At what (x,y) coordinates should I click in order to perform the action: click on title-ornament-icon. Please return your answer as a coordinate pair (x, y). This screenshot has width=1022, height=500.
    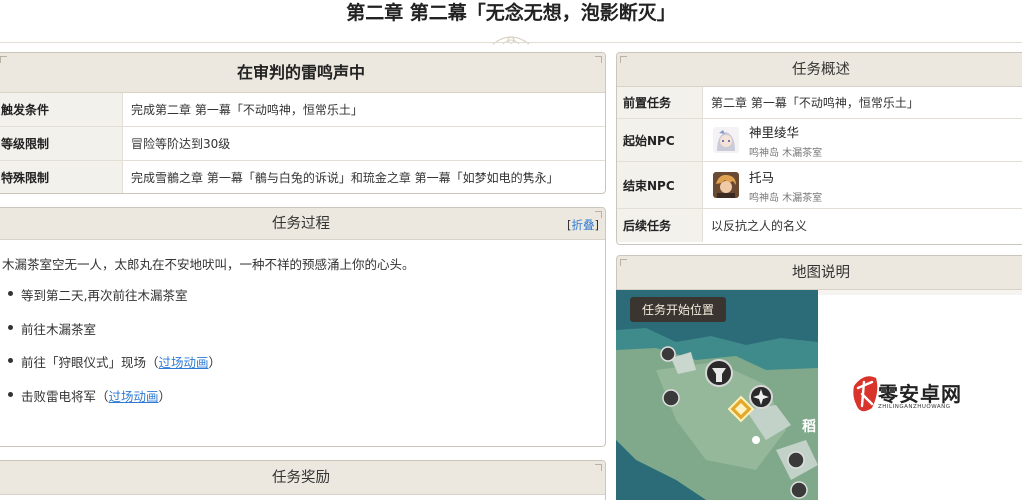
    Looking at the image, I should click on (511, 40).